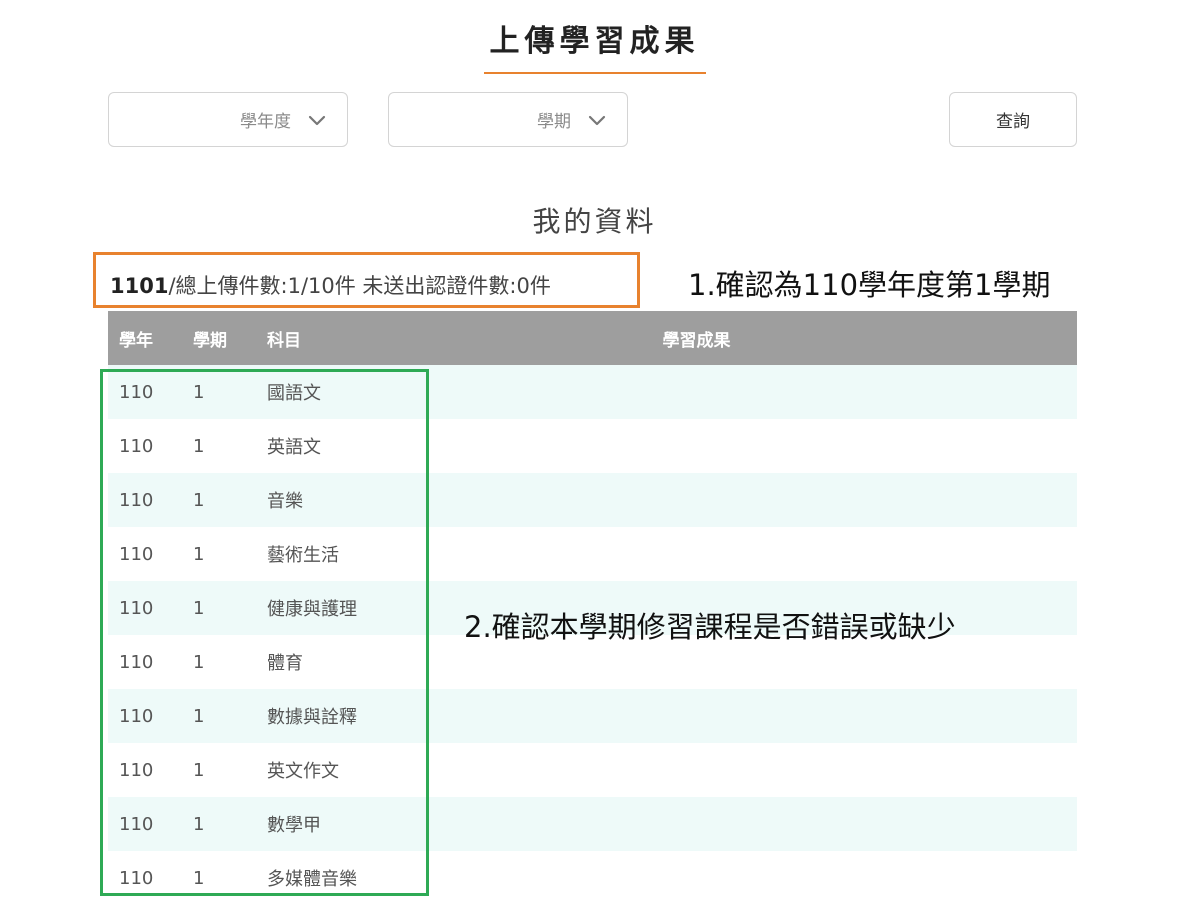 The width and height of the screenshot is (1189, 909). I want to click on header-subject: 科目, so click(284, 340).